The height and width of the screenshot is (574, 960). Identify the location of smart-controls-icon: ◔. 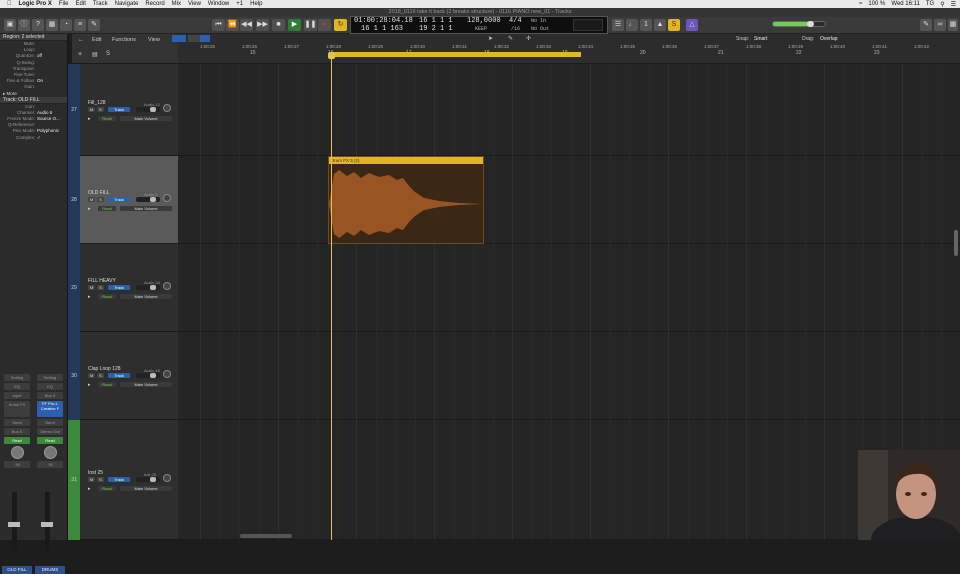
(66, 25).